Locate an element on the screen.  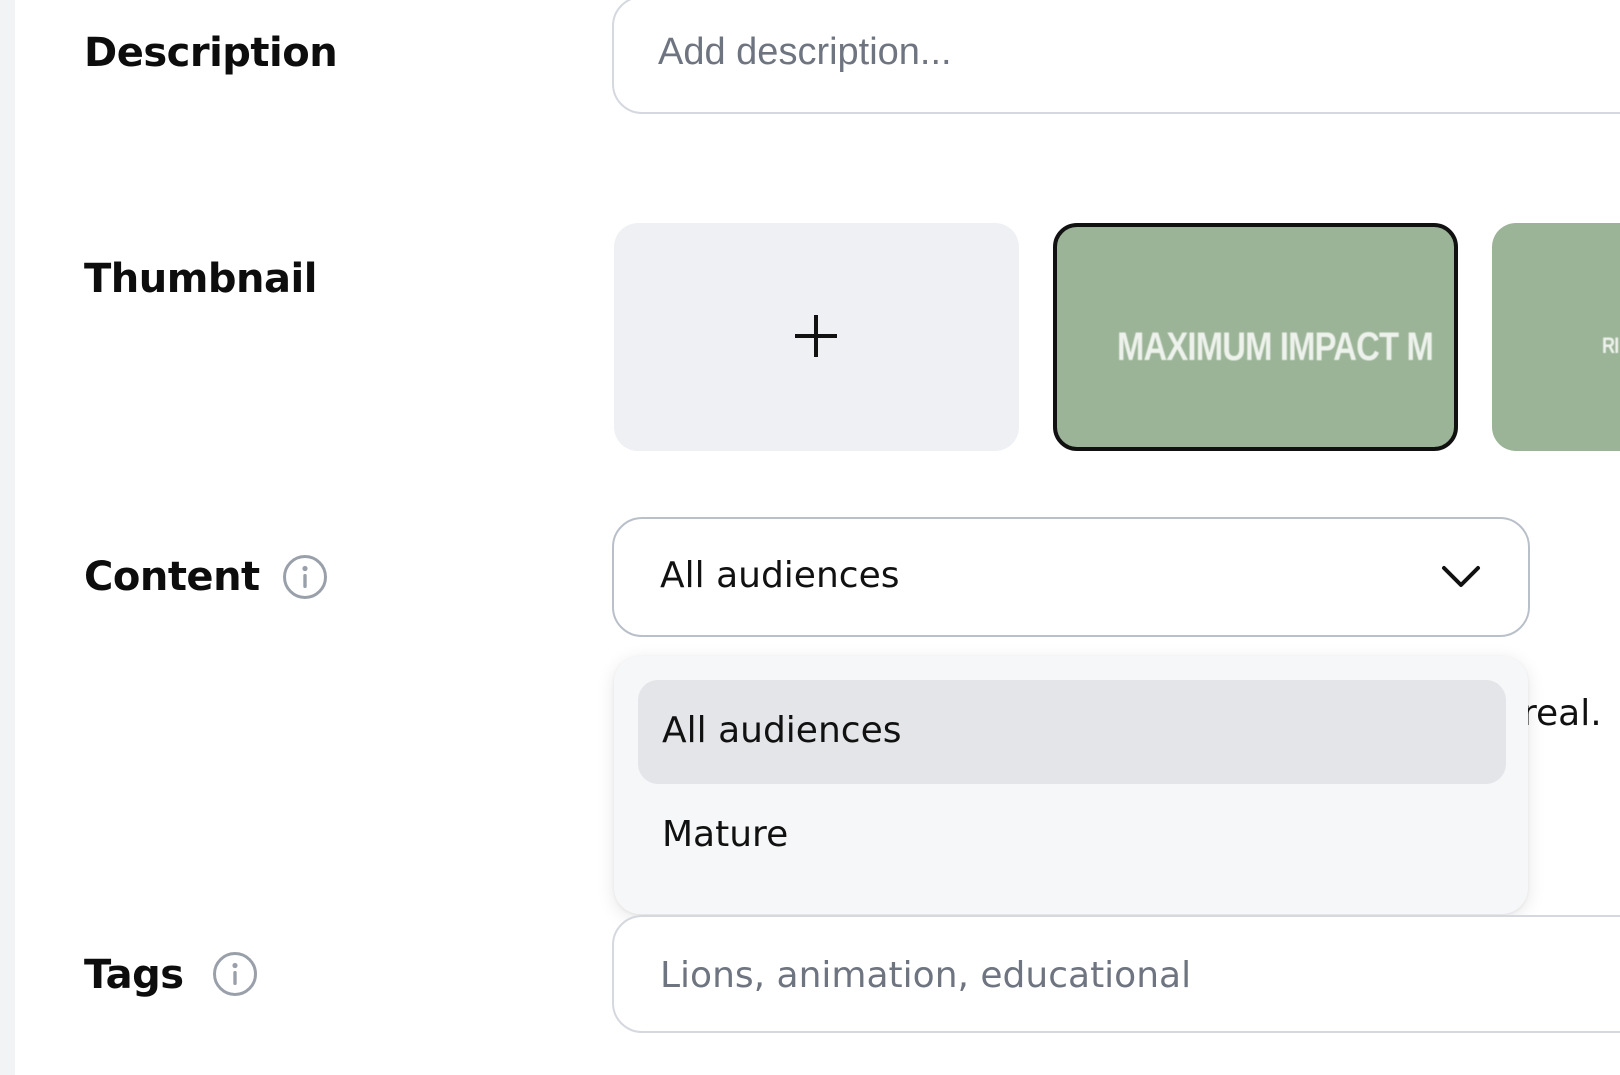
add-thumbnail-button is located at coordinates (816, 337).